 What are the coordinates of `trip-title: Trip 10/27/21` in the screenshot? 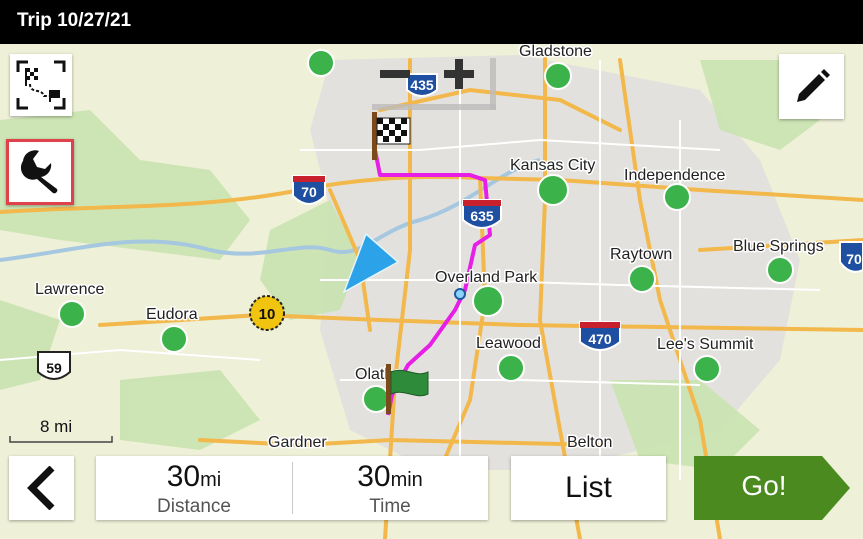 It's located at (74, 20).